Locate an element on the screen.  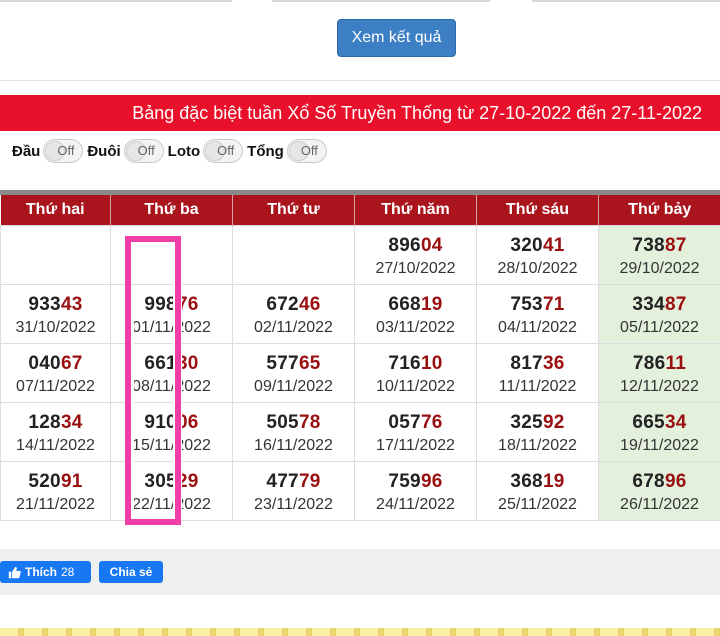
result-cell: 66534 19/11/2022 is located at coordinates (659, 431).